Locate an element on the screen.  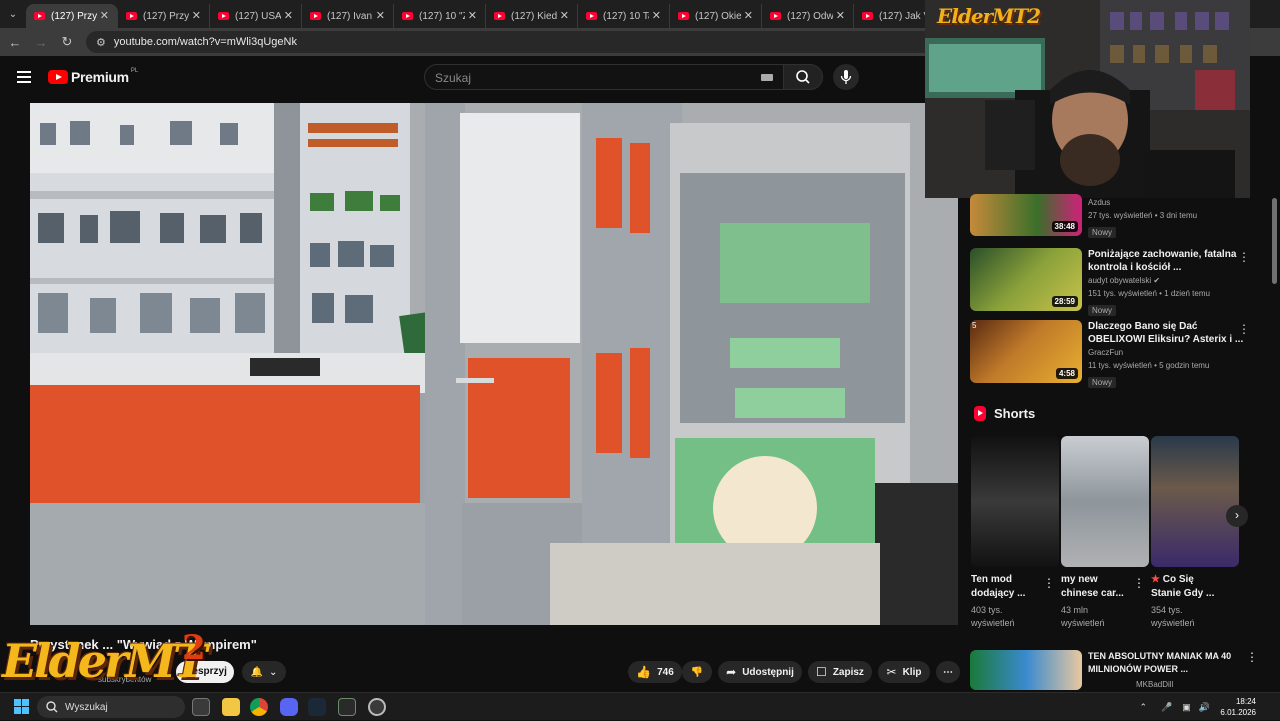
tab-search-chevron-icon: ⌄ is located at coordinates (13, 14).